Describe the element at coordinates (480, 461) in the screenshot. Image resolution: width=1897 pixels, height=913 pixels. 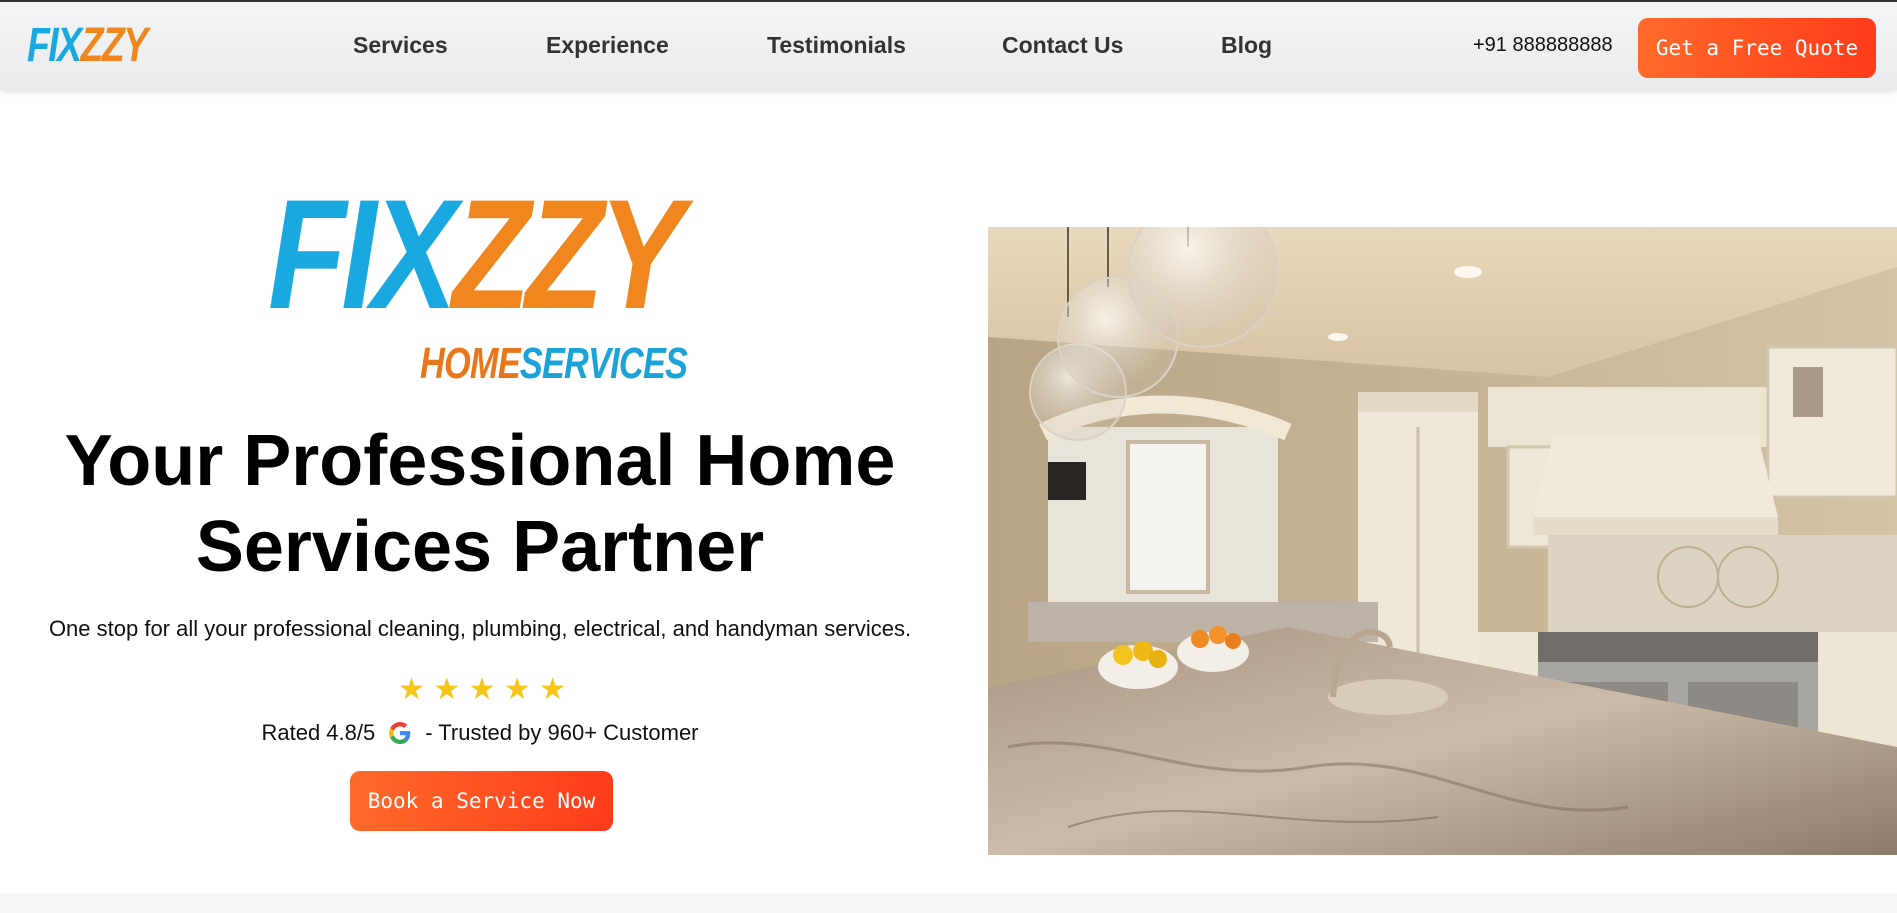
I see `hero-headline-line1: Your Professional Home` at that location.